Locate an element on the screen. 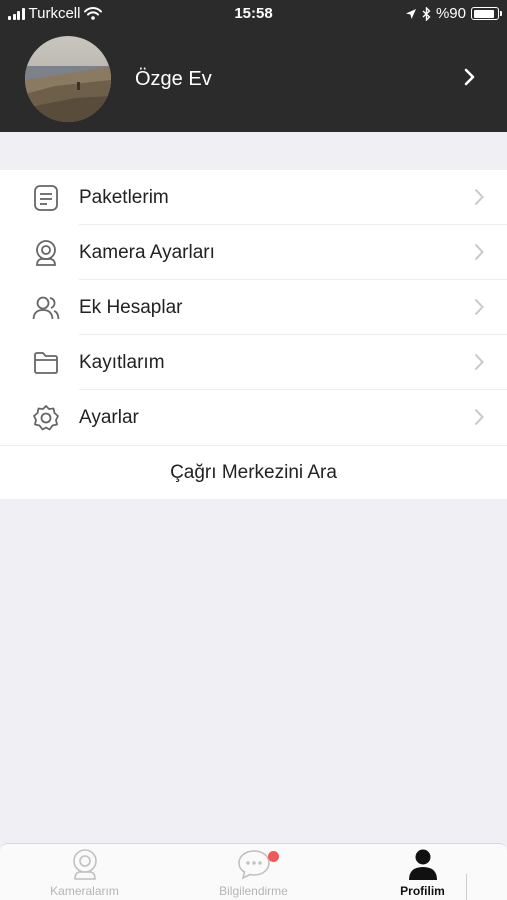  tab-divider is located at coordinates (466, 887).